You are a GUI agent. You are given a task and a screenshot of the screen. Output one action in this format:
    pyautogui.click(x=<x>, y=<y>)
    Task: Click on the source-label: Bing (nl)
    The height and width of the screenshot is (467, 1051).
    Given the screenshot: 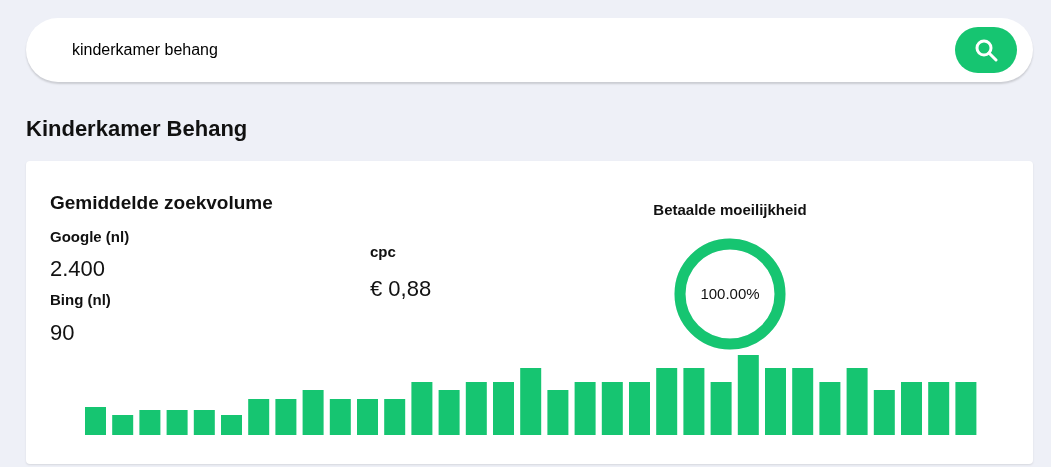 What is the action you would take?
    pyautogui.click(x=81, y=300)
    